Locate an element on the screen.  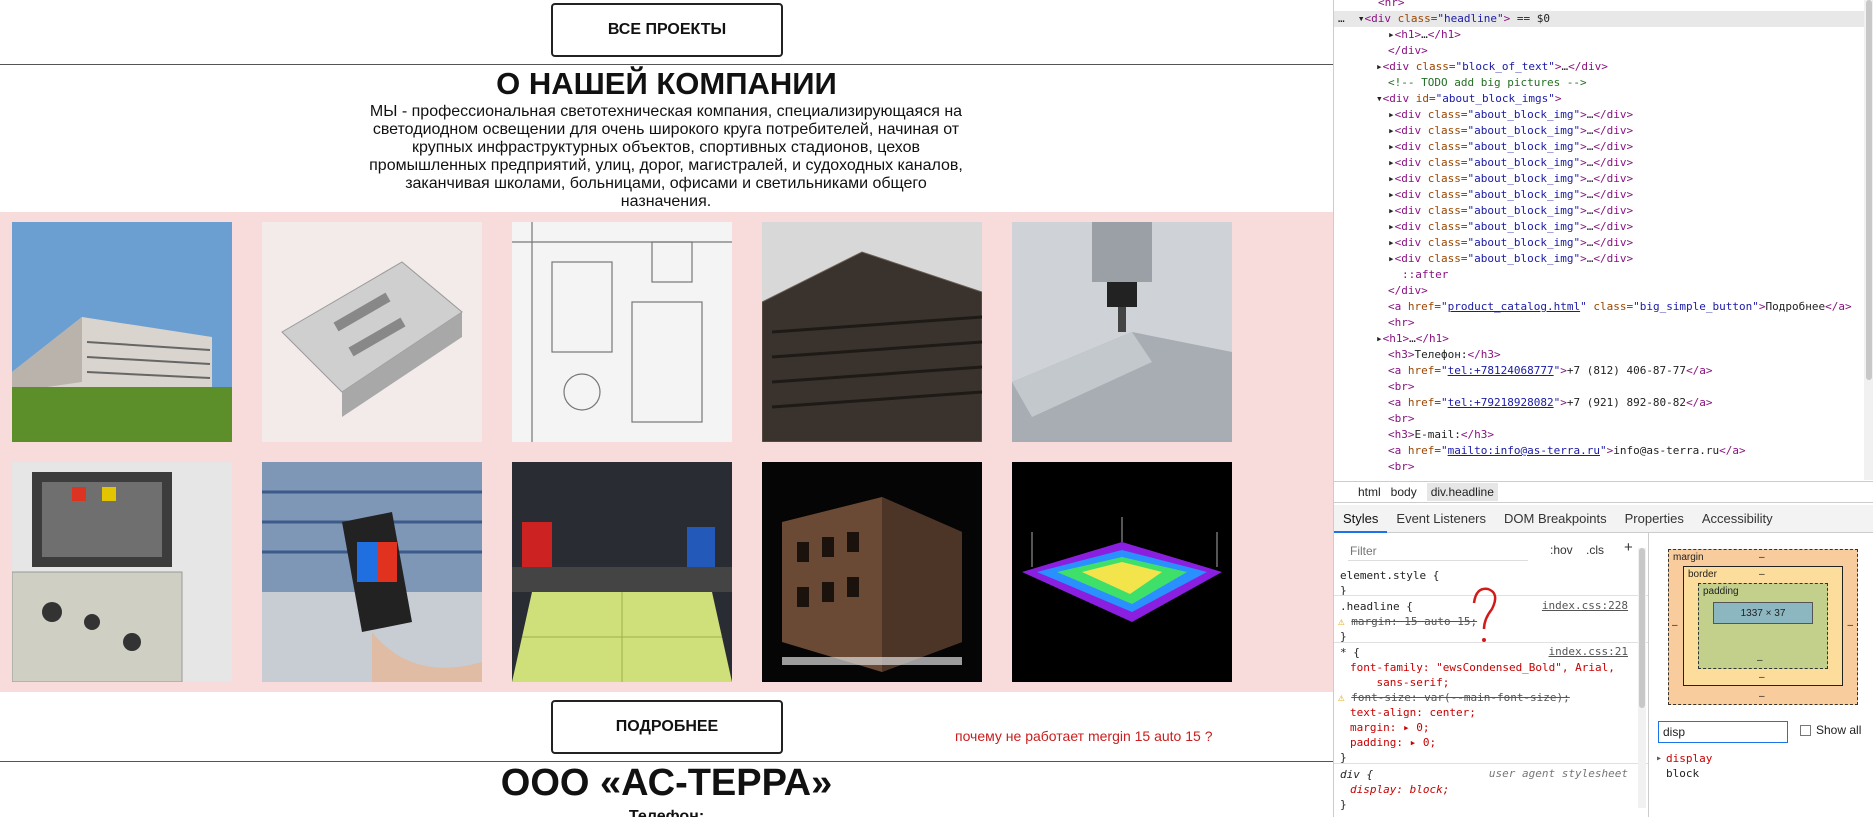
all-projects-button: ВСЕ ПРОЕКТЫ is located at coordinates (667, 30).